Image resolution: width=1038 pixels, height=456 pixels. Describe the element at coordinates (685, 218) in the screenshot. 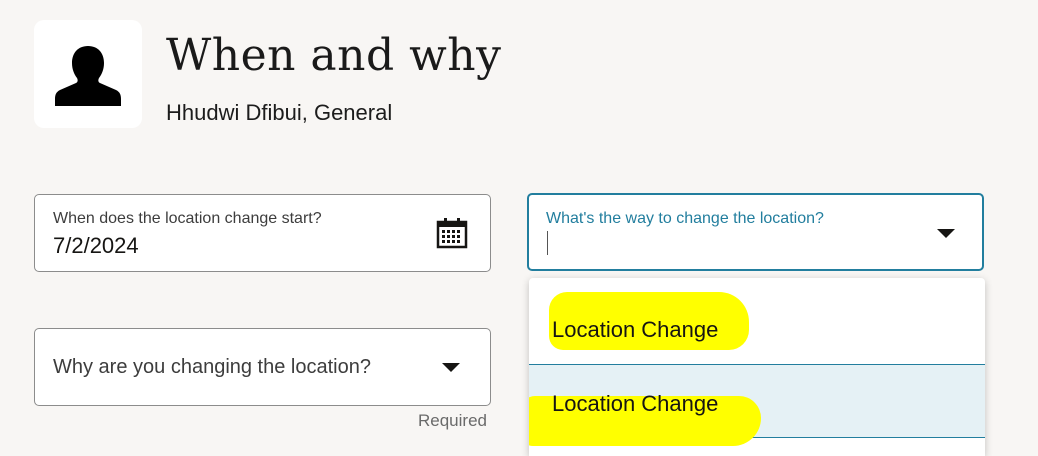

I see `change-way-label: What's the way to change the location?` at that location.